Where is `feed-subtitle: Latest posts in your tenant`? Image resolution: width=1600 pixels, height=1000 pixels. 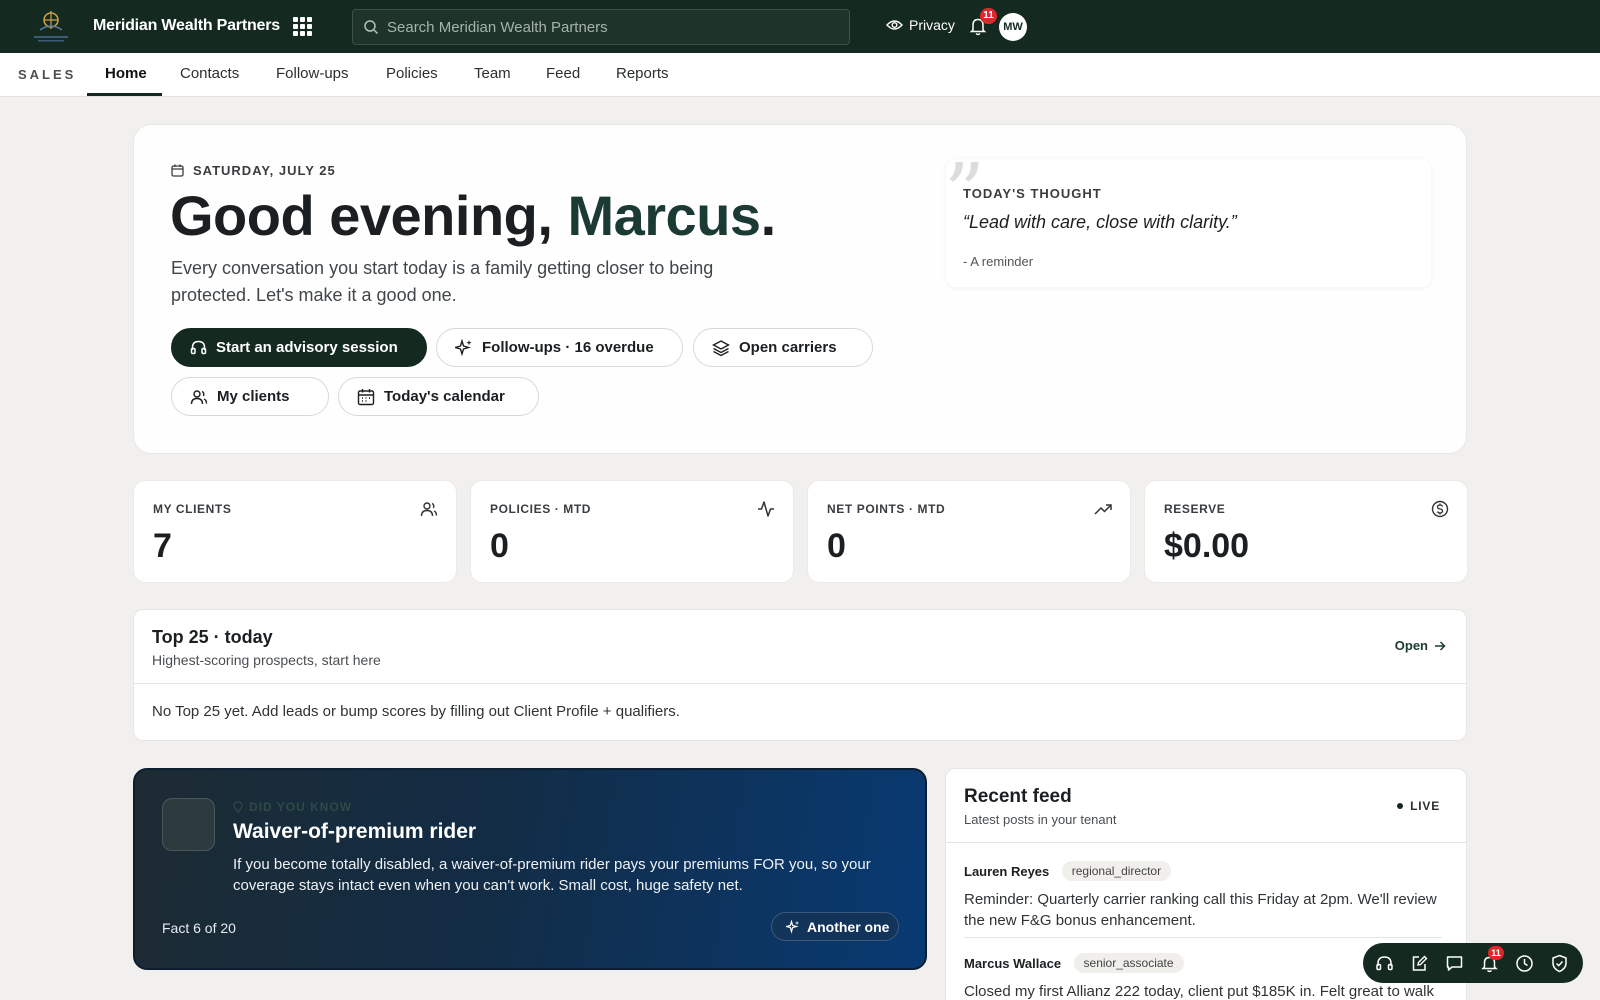 feed-subtitle: Latest posts in your tenant is located at coordinates (1040, 819).